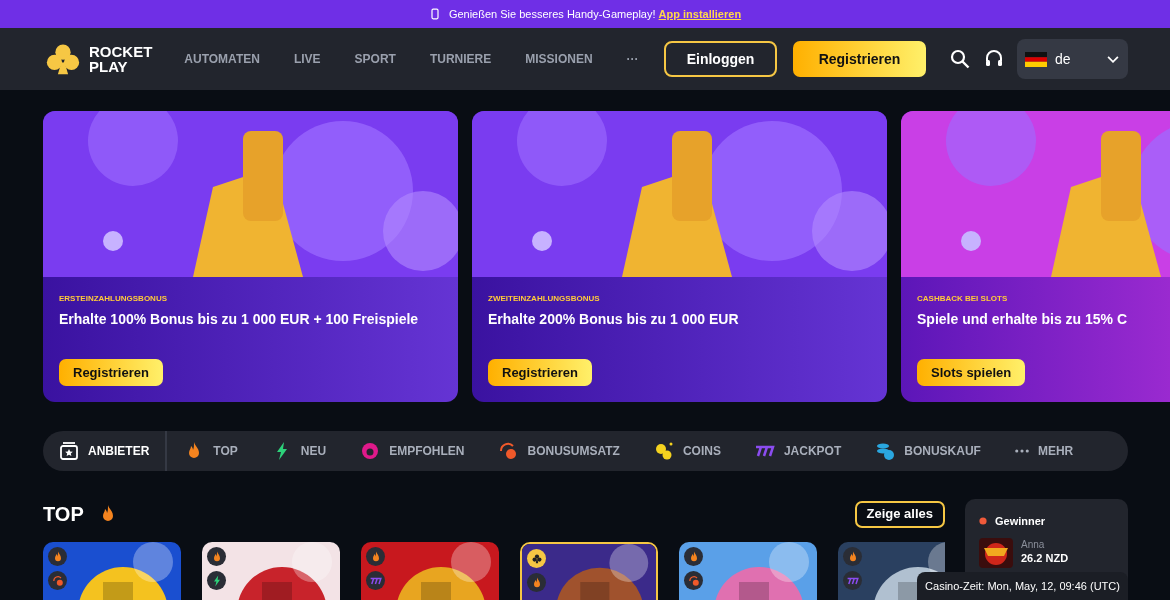 The image size is (1170, 600). I want to click on nav-link: MISSIONEN, so click(559, 59).